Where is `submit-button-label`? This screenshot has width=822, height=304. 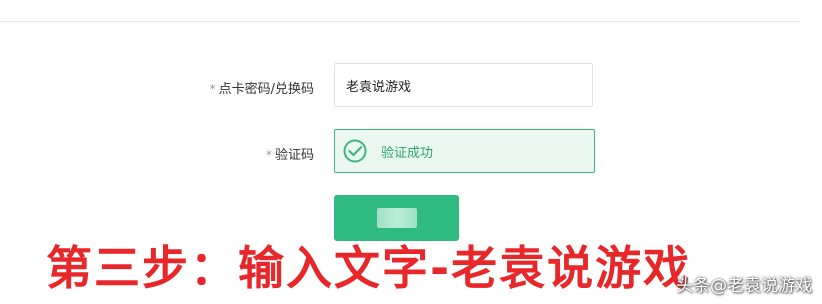 submit-button-label is located at coordinates (396, 218).